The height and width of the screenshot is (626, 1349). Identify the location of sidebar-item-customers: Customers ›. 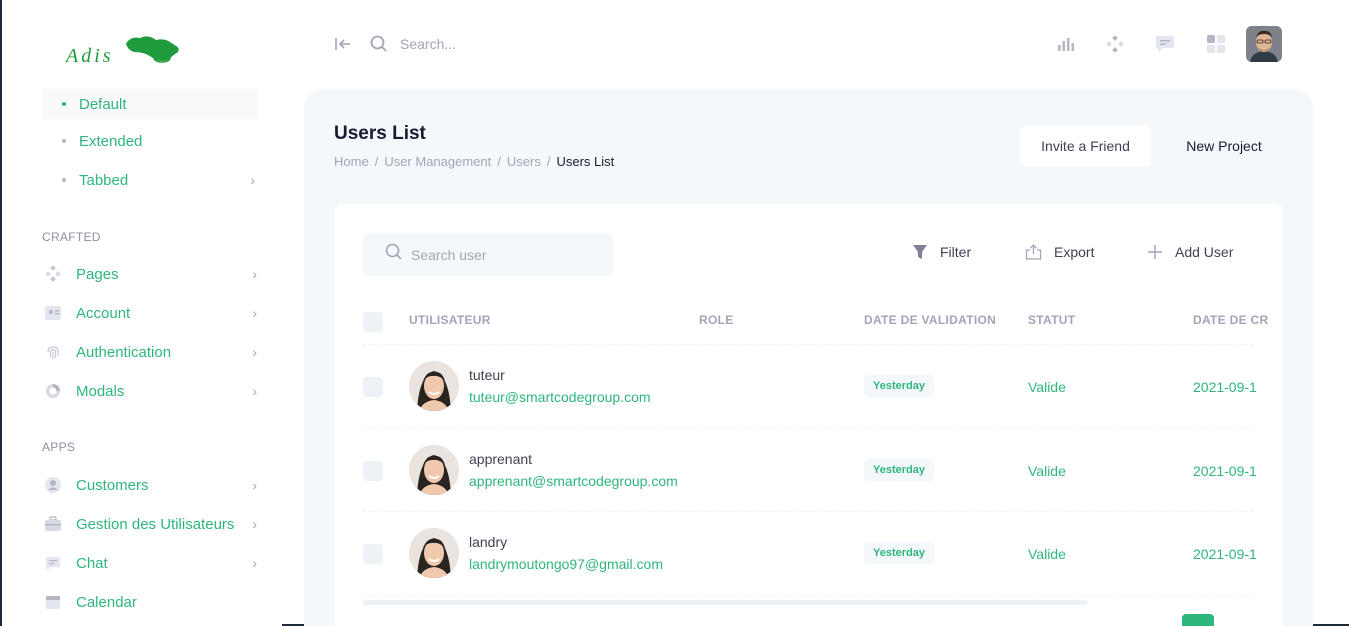
(151, 485).